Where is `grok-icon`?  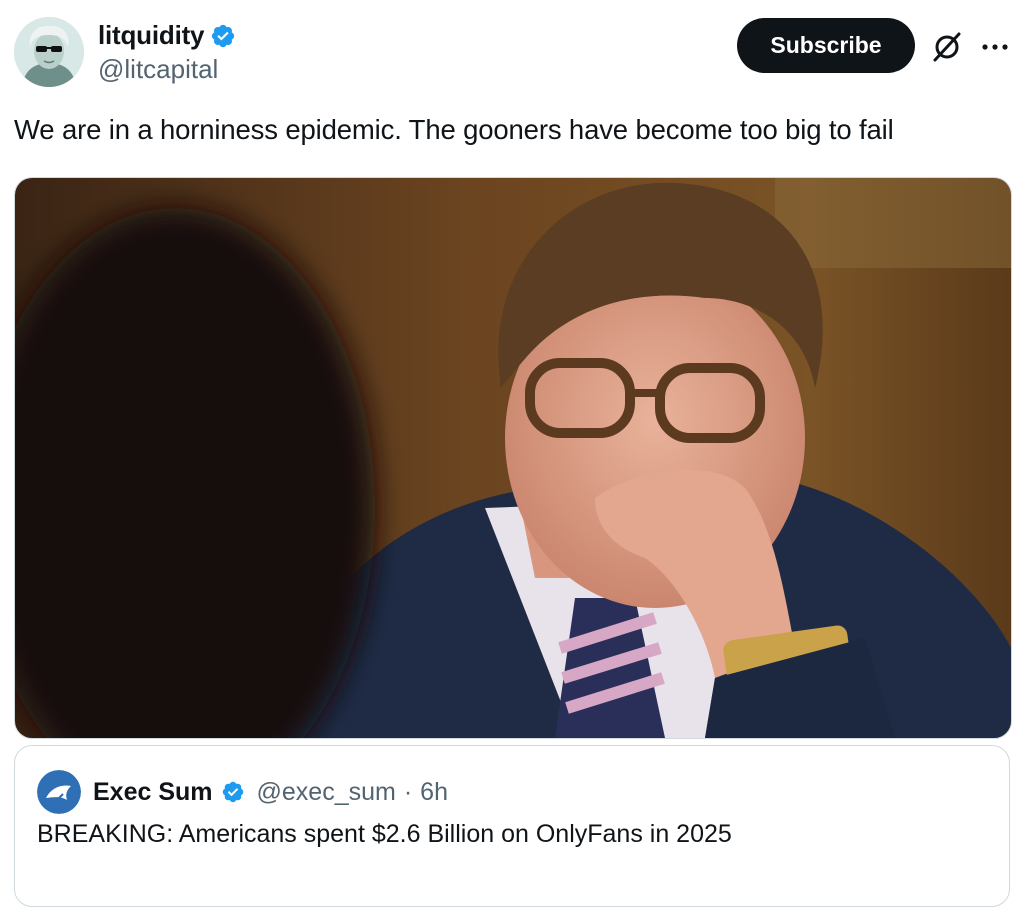 grok-icon is located at coordinates (947, 47).